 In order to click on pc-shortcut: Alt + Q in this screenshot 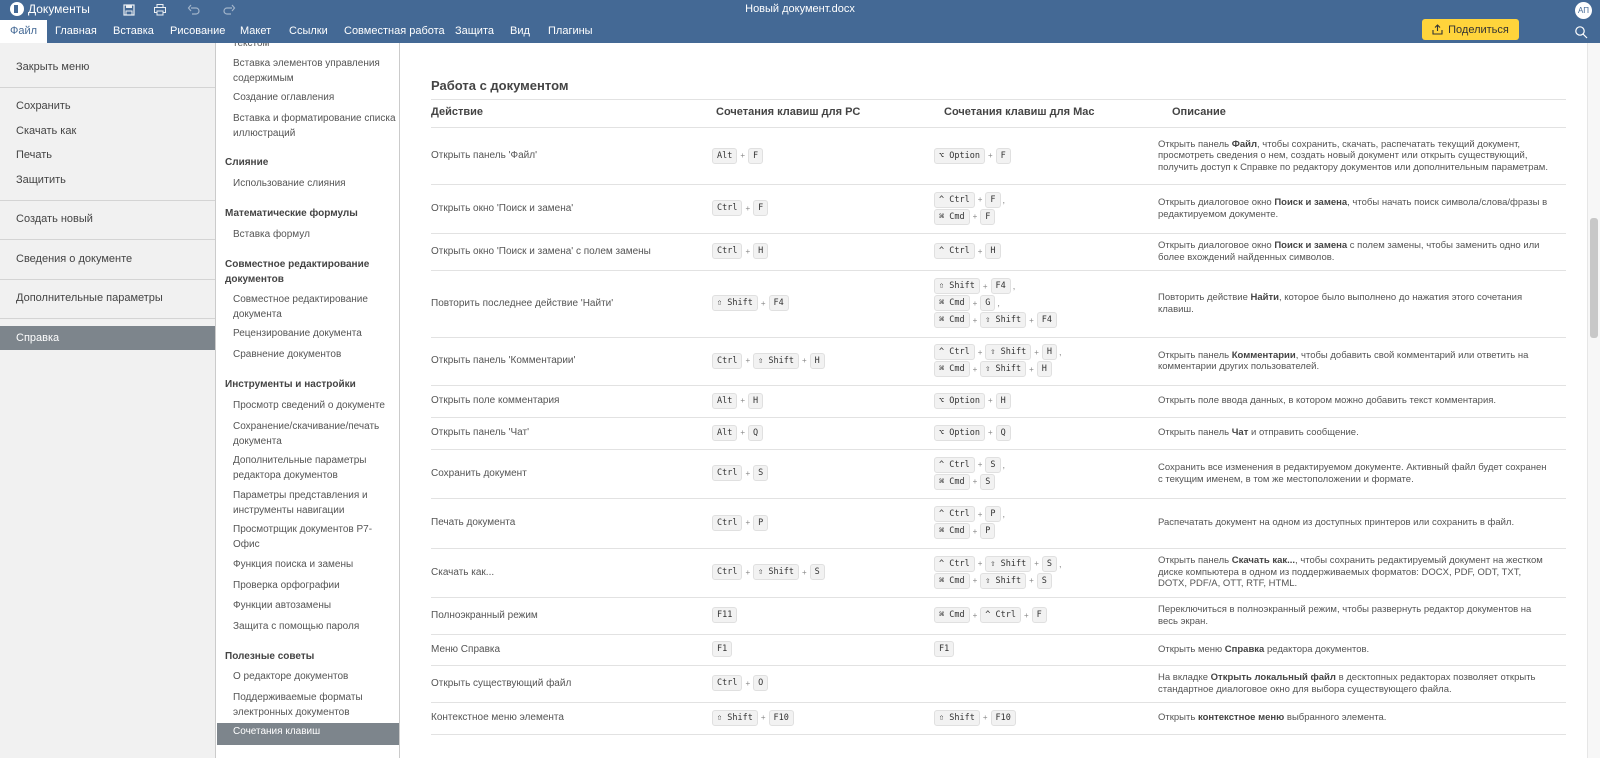, I will do `click(738, 432)`.